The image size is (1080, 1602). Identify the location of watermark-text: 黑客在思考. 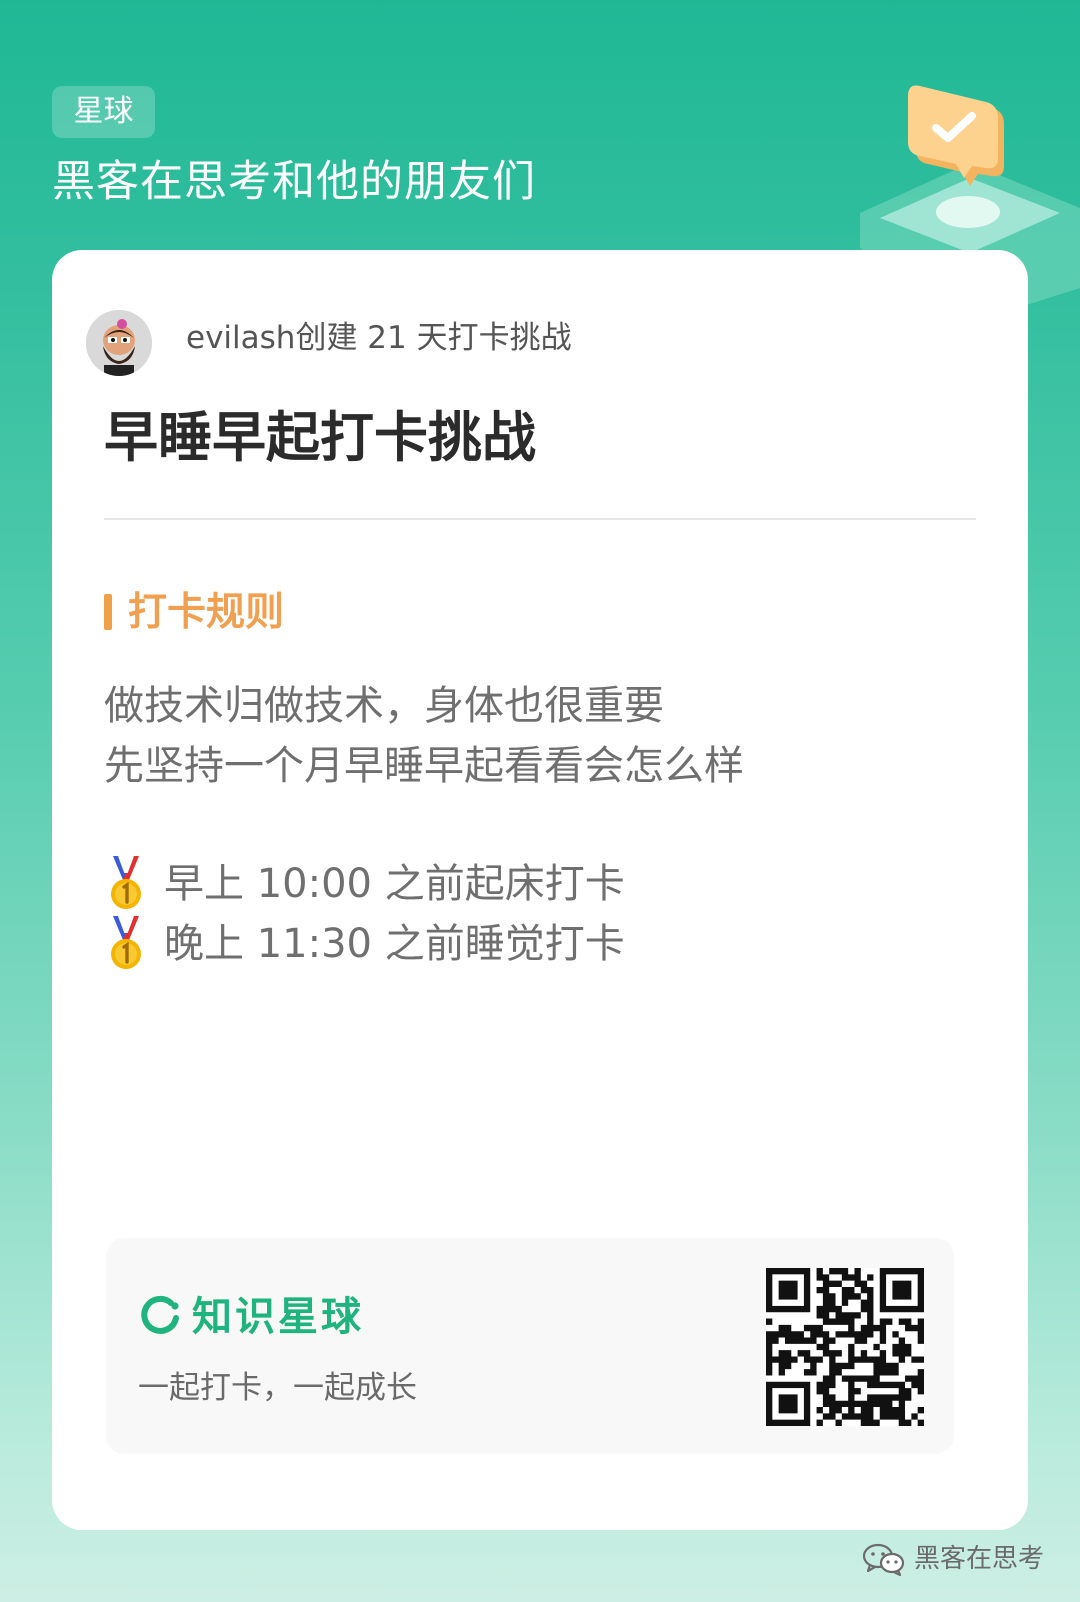
(979, 1559).